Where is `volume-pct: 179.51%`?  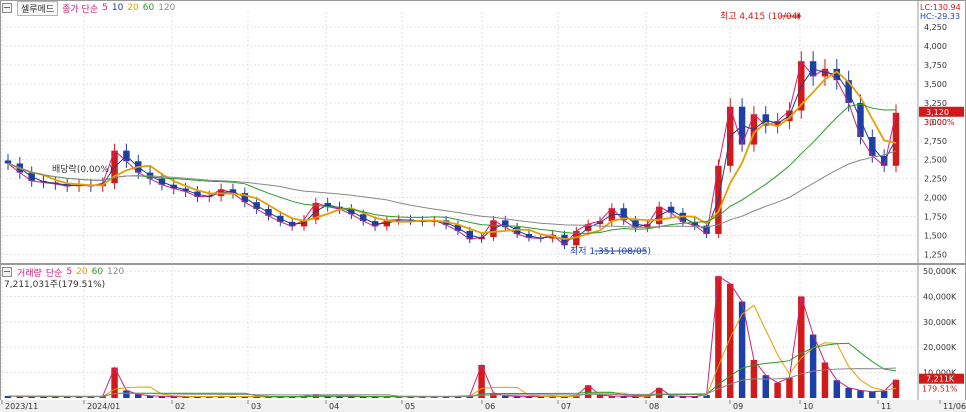 volume-pct: 179.51% is located at coordinates (940, 389).